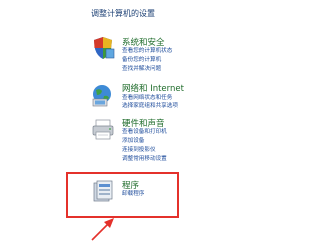  Describe the element at coordinates (139, 150) in the screenshot. I see `link-connect-projector: 连接到投影仪` at that location.